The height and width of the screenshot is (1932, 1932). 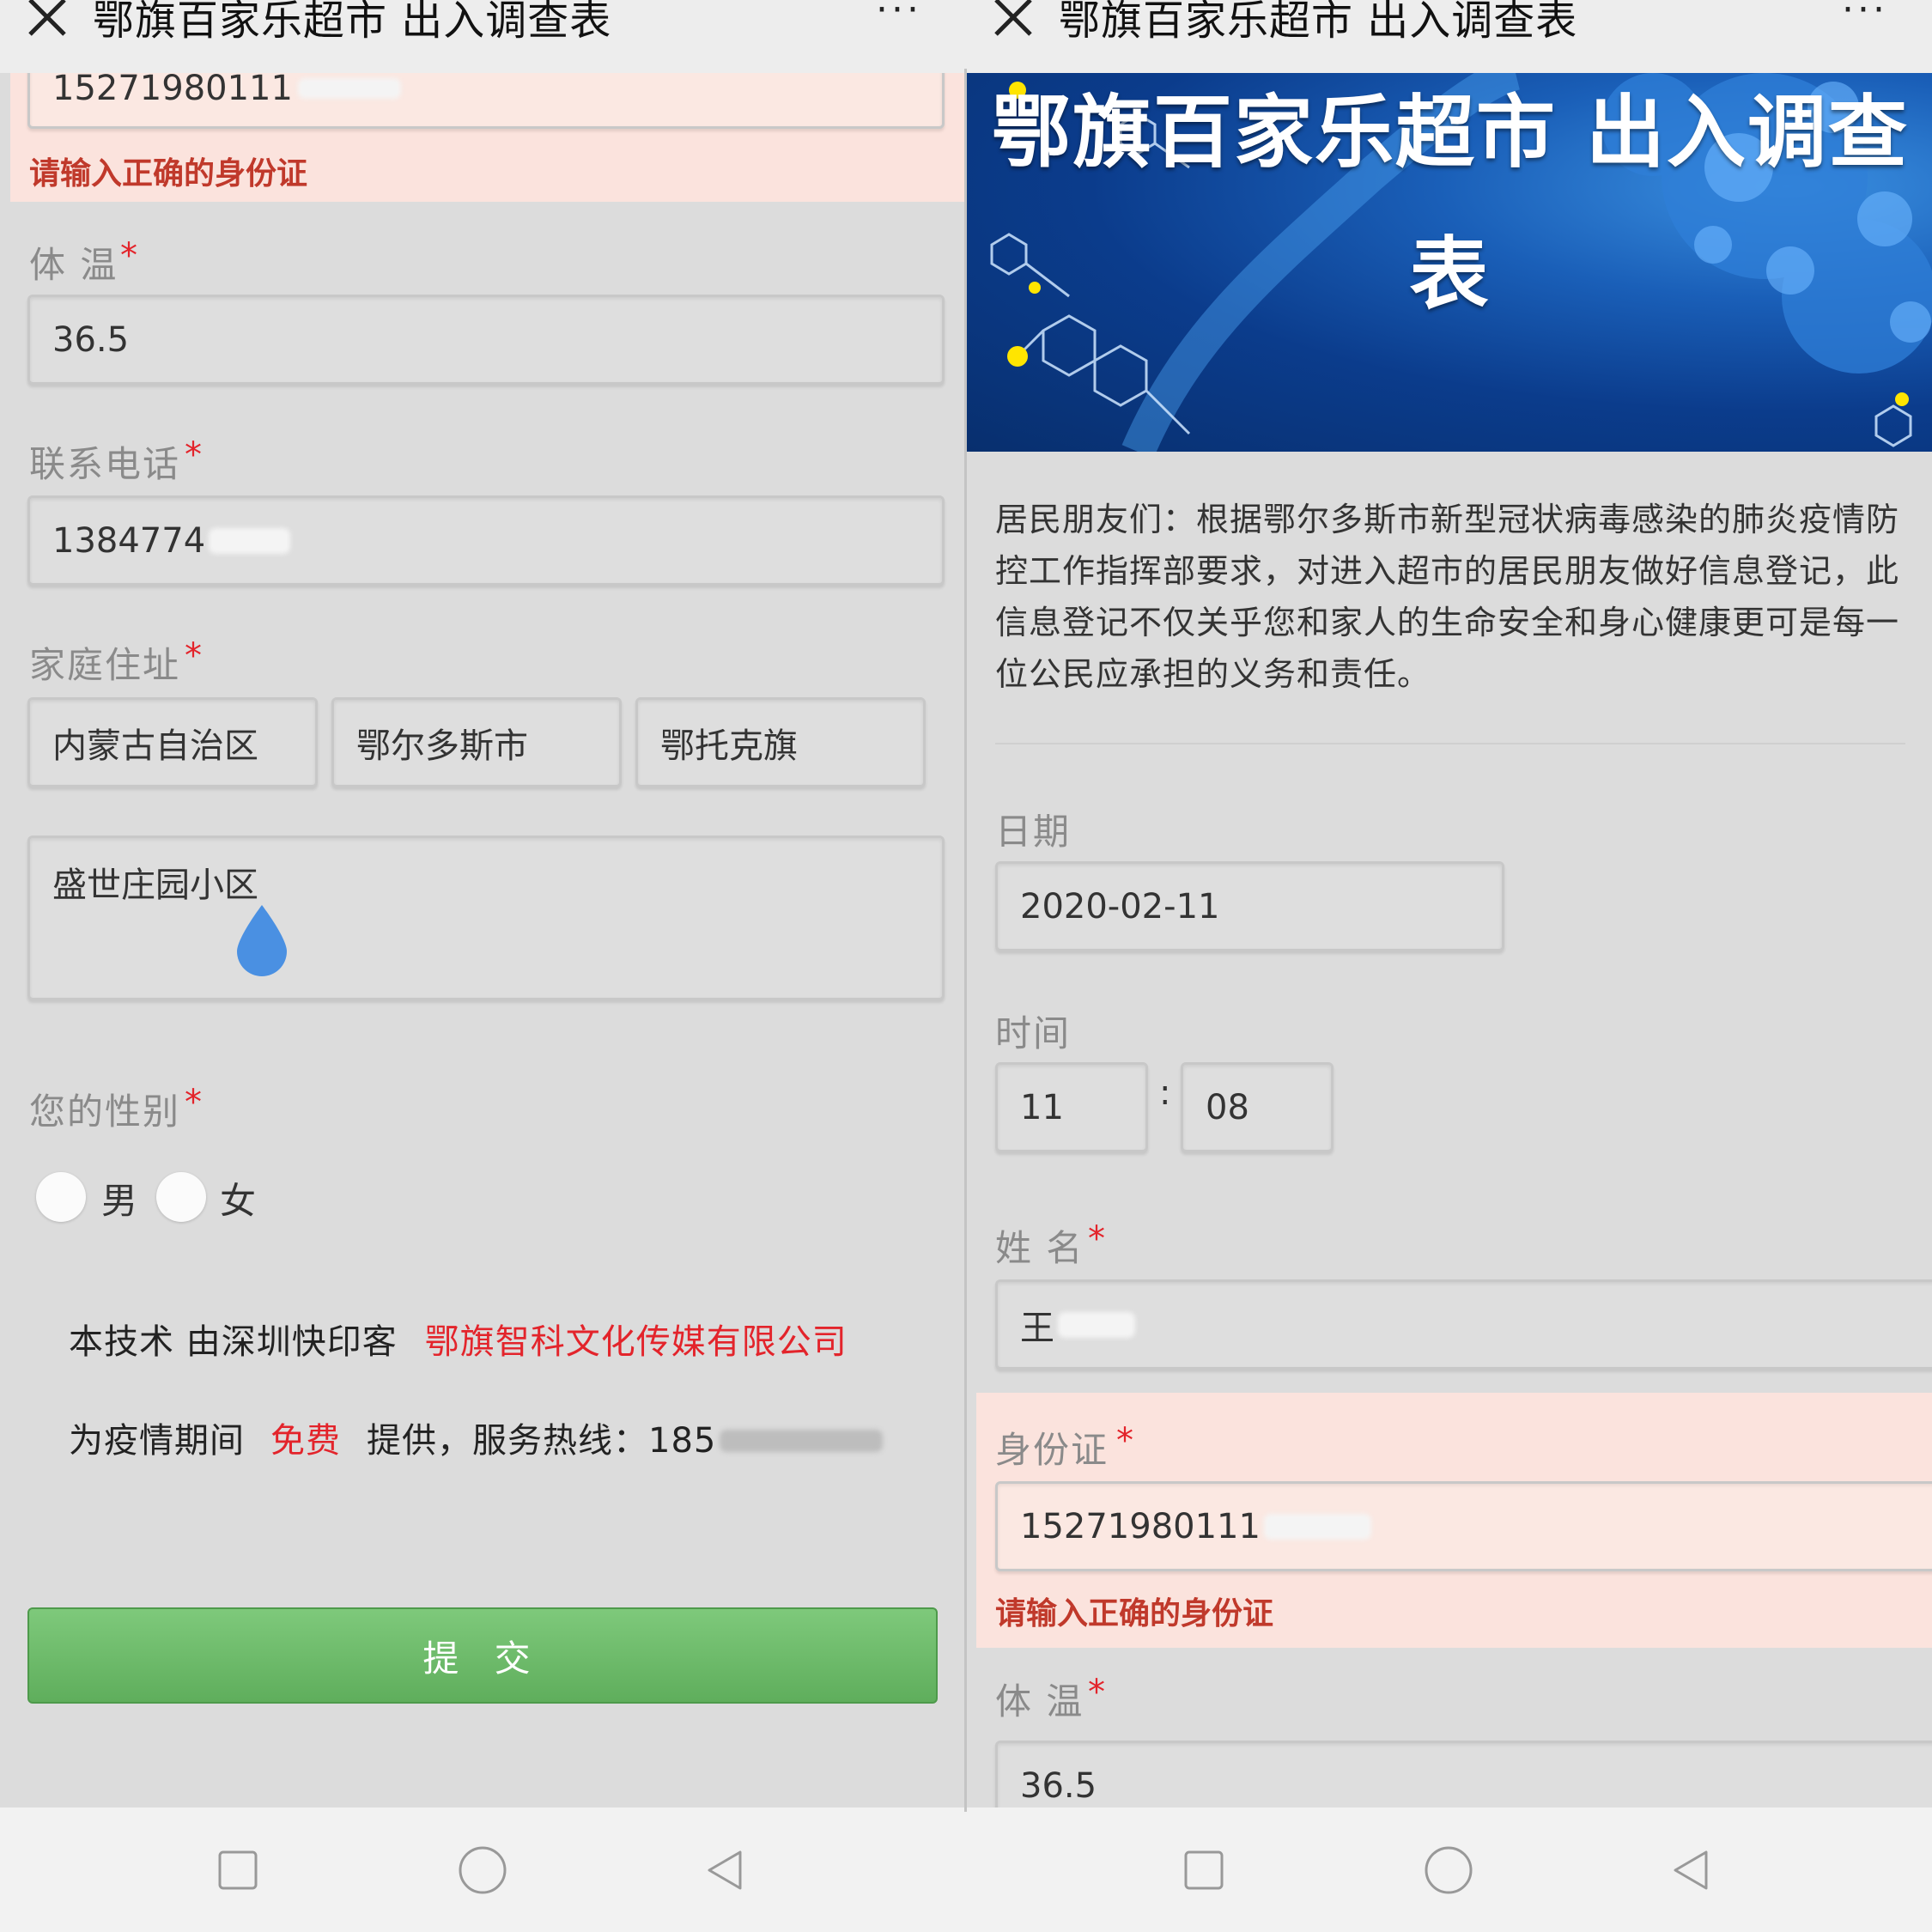 What do you see at coordinates (262, 940) in the screenshot?
I see `drop-cursor-icon` at bounding box center [262, 940].